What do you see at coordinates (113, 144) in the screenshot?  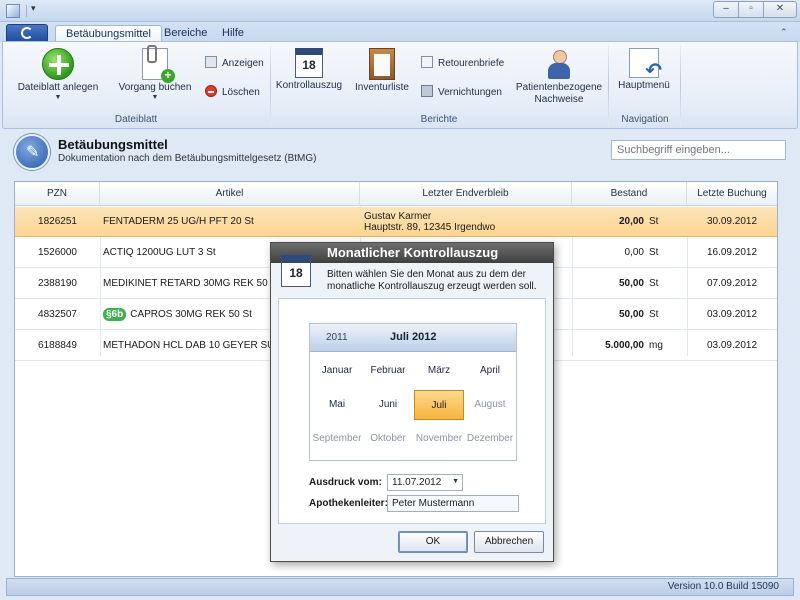 I see `page-title: Betäubungsmittel` at bounding box center [113, 144].